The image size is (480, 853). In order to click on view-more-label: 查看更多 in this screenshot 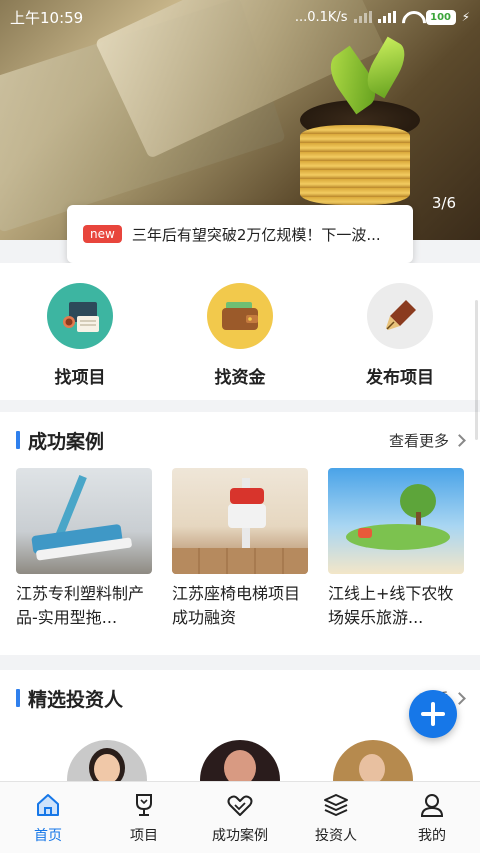, I will do `click(418, 440)`.